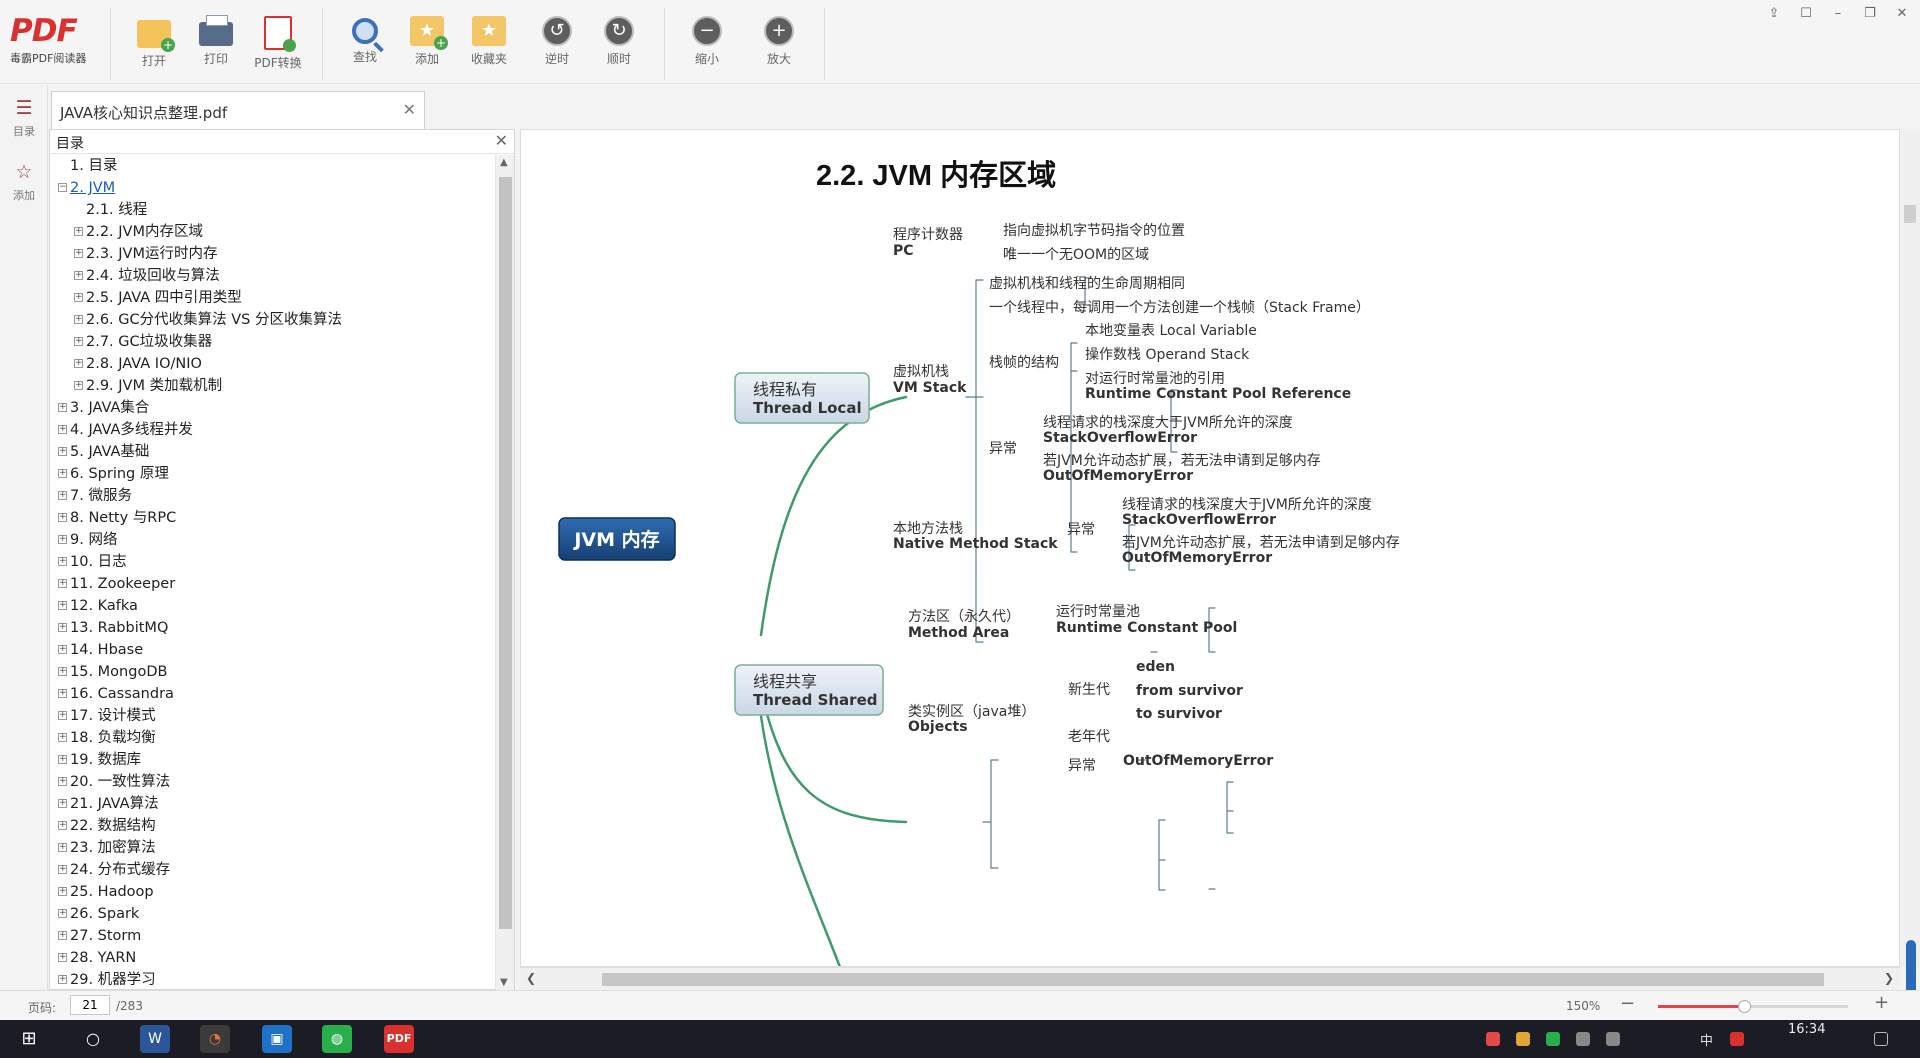 The height and width of the screenshot is (1058, 1920). What do you see at coordinates (504, 982) in the screenshot?
I see `scroll-down-icon: ▼` at bounding box center [504, 982].